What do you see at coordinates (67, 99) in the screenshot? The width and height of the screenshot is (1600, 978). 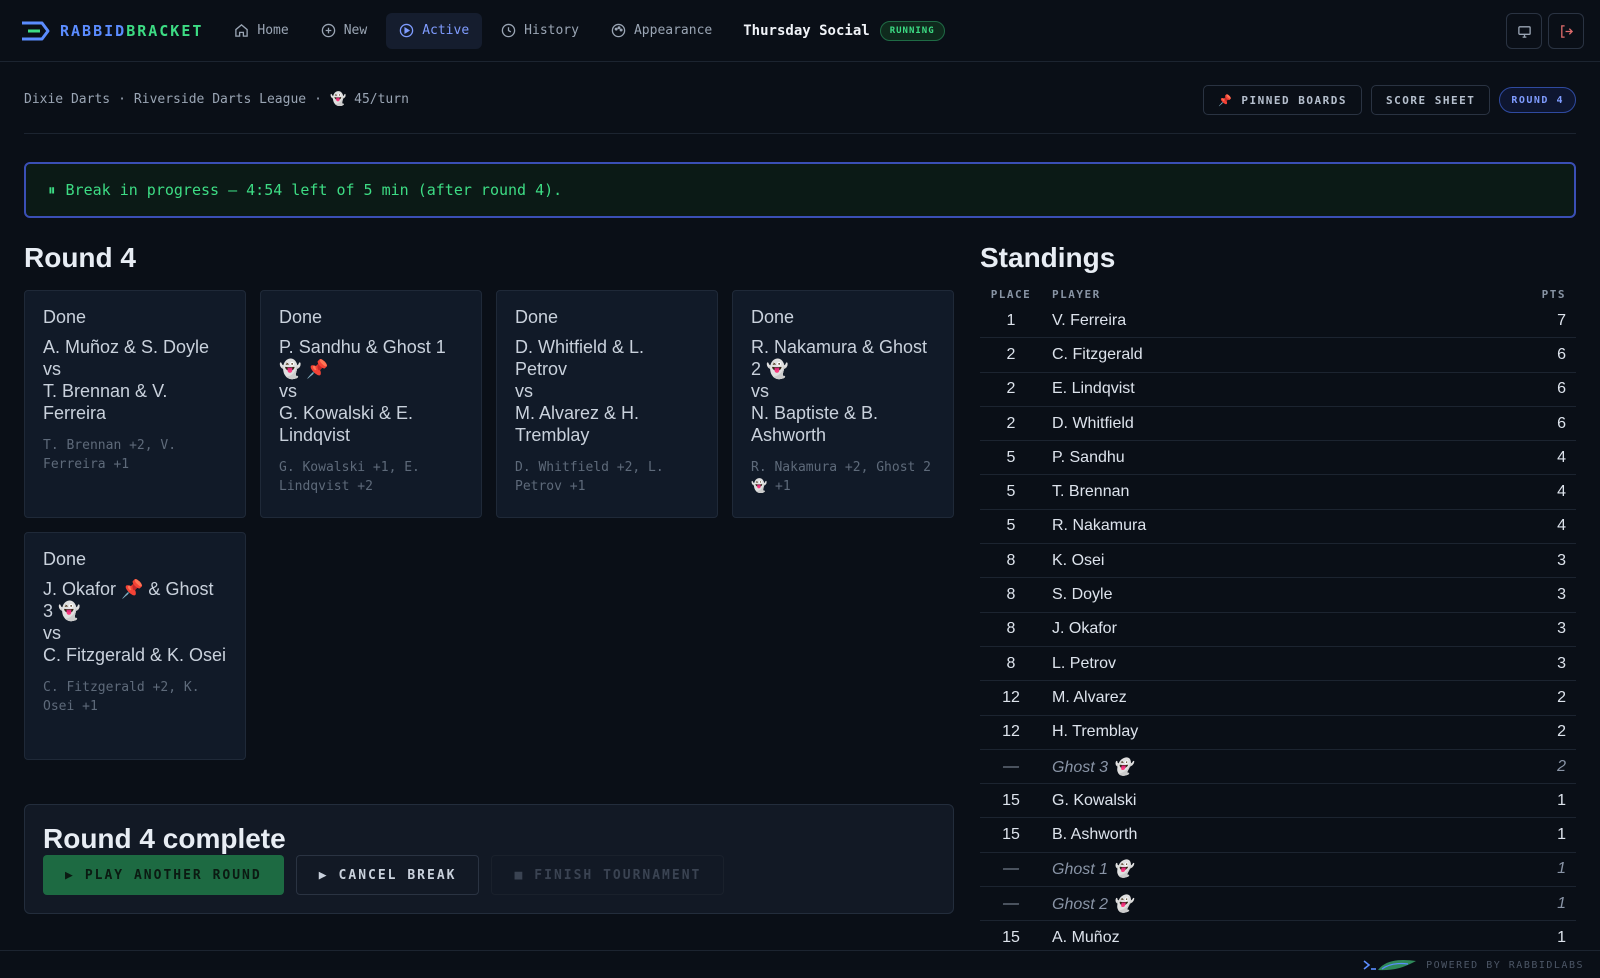 I see `game-name: Dixie Darts` at bounding box center [67, 99].